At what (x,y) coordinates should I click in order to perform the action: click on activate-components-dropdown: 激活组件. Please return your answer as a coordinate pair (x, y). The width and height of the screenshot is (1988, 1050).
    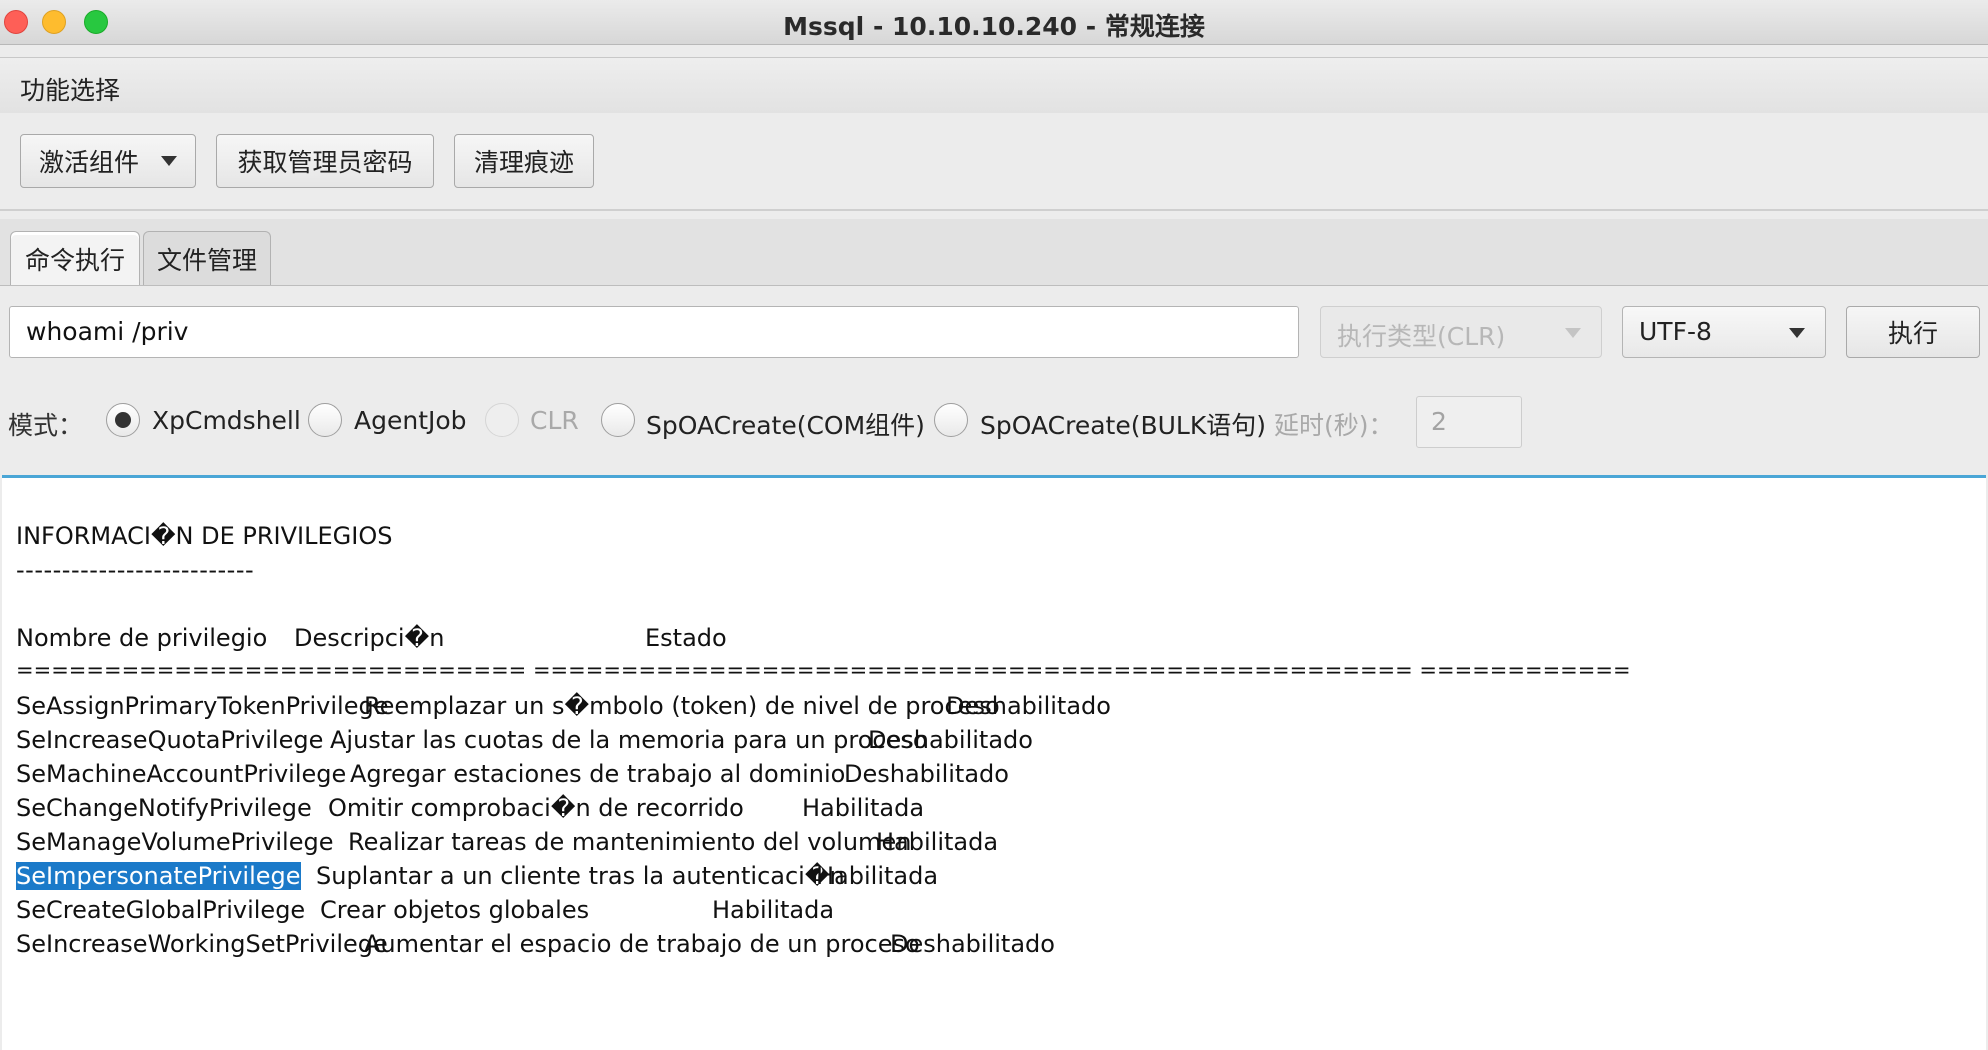
    Looking at the image, I should click on (108, 161).